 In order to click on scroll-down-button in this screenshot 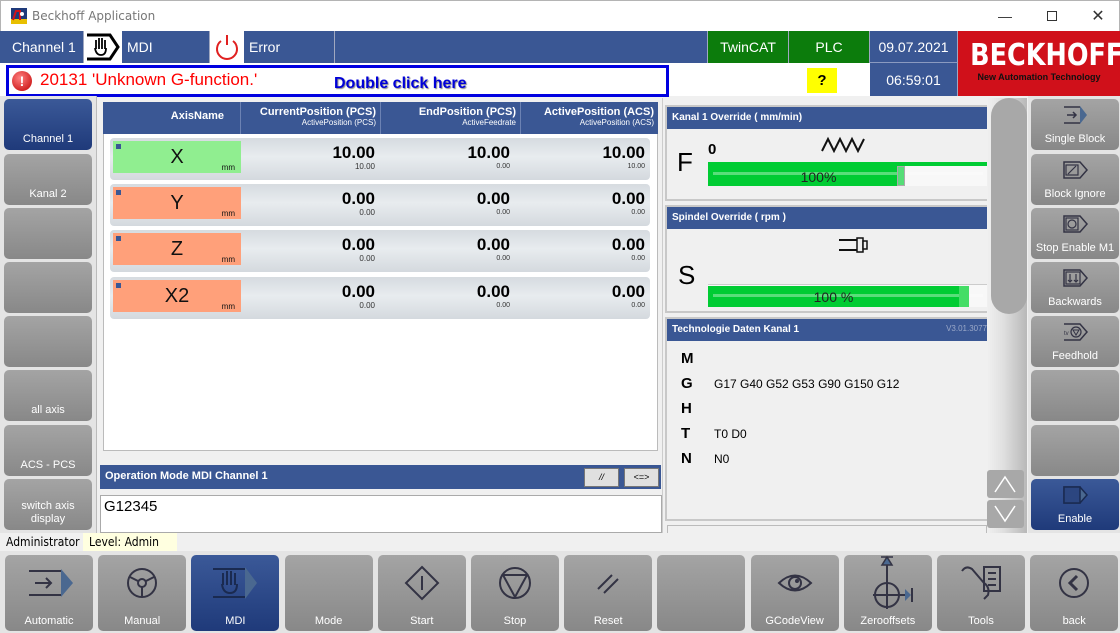, I will do `click(1005, 514)`.